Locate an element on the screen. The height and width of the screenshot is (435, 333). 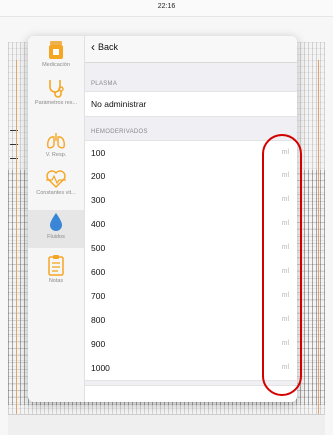
row-value: 400 is located at coordinates (98, 224).